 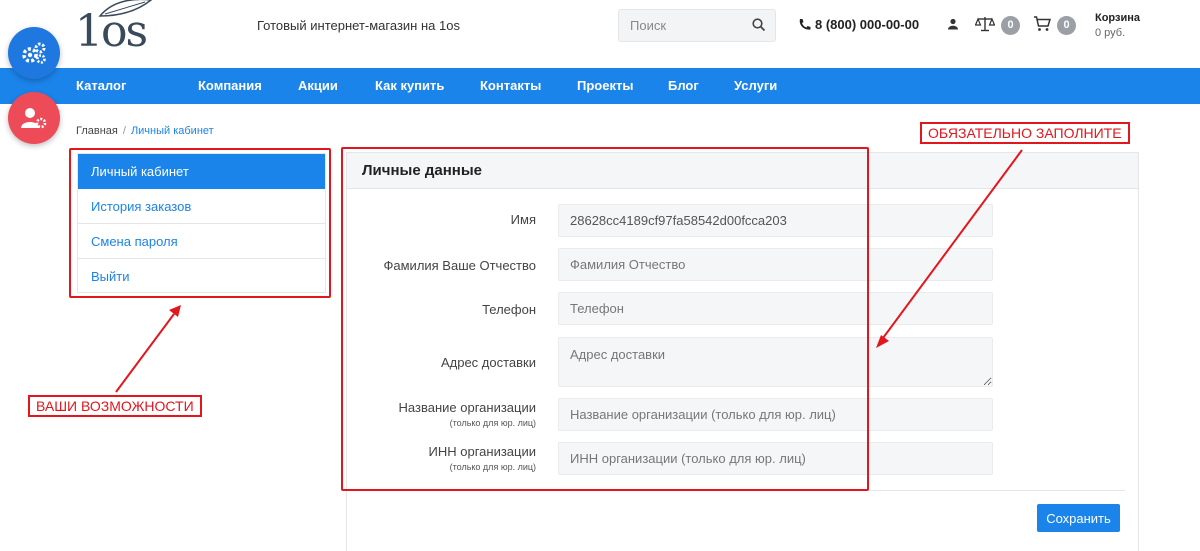 What do you see at coordinates (318, 85) in the screenshot?
I see `nav-item-promotions: Акции` at bounding box center [318, 85].